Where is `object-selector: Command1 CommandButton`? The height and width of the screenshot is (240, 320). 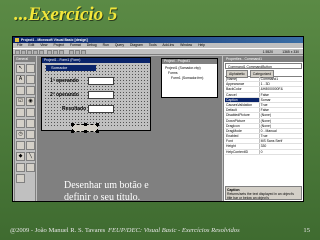 object-selector: Command1 CommandButton is located at coordinates (263, 66).